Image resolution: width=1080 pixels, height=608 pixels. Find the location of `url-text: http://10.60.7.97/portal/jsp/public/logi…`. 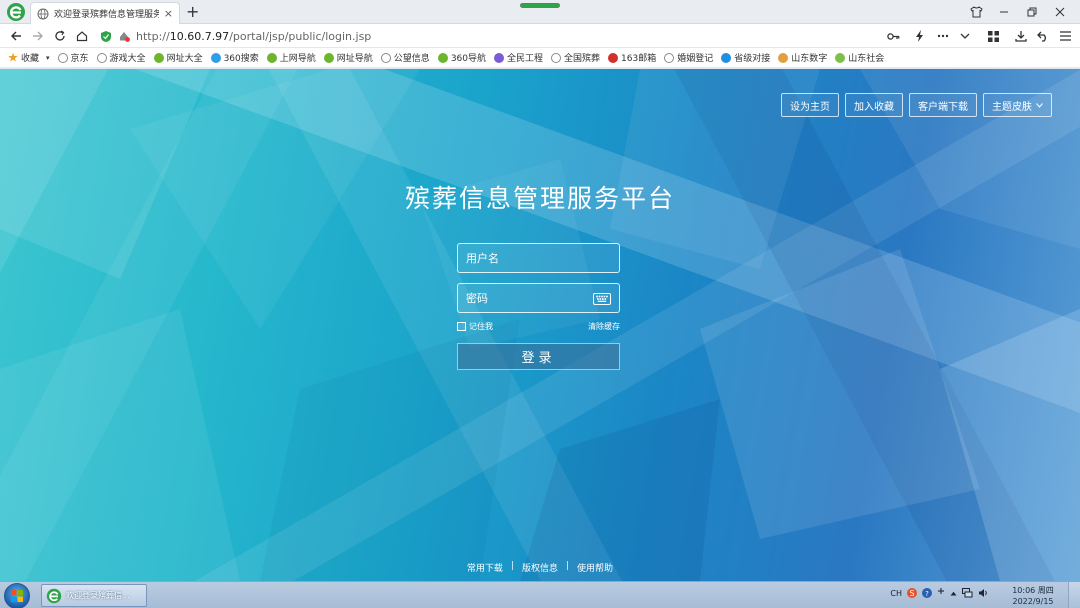

url-text: http://10.60.7.97/portal/jsp/public/logi… is located at coordinates (253, 36).